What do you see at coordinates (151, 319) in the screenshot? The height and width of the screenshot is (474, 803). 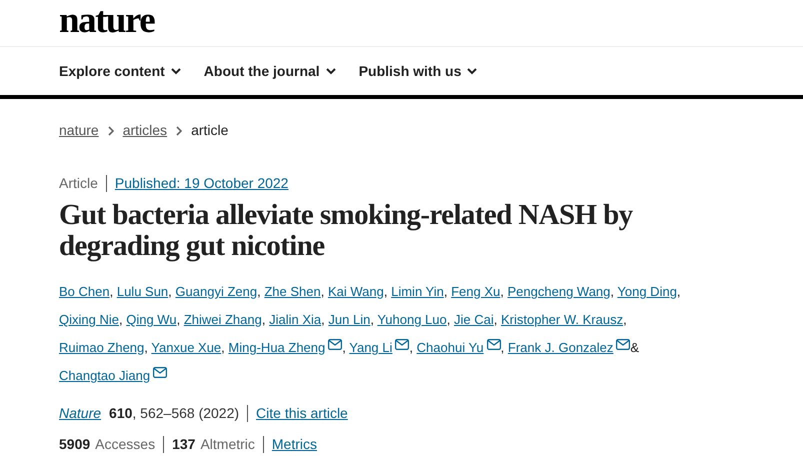 I see `author-link: Qing Wu` at bounding box center [151, 319].